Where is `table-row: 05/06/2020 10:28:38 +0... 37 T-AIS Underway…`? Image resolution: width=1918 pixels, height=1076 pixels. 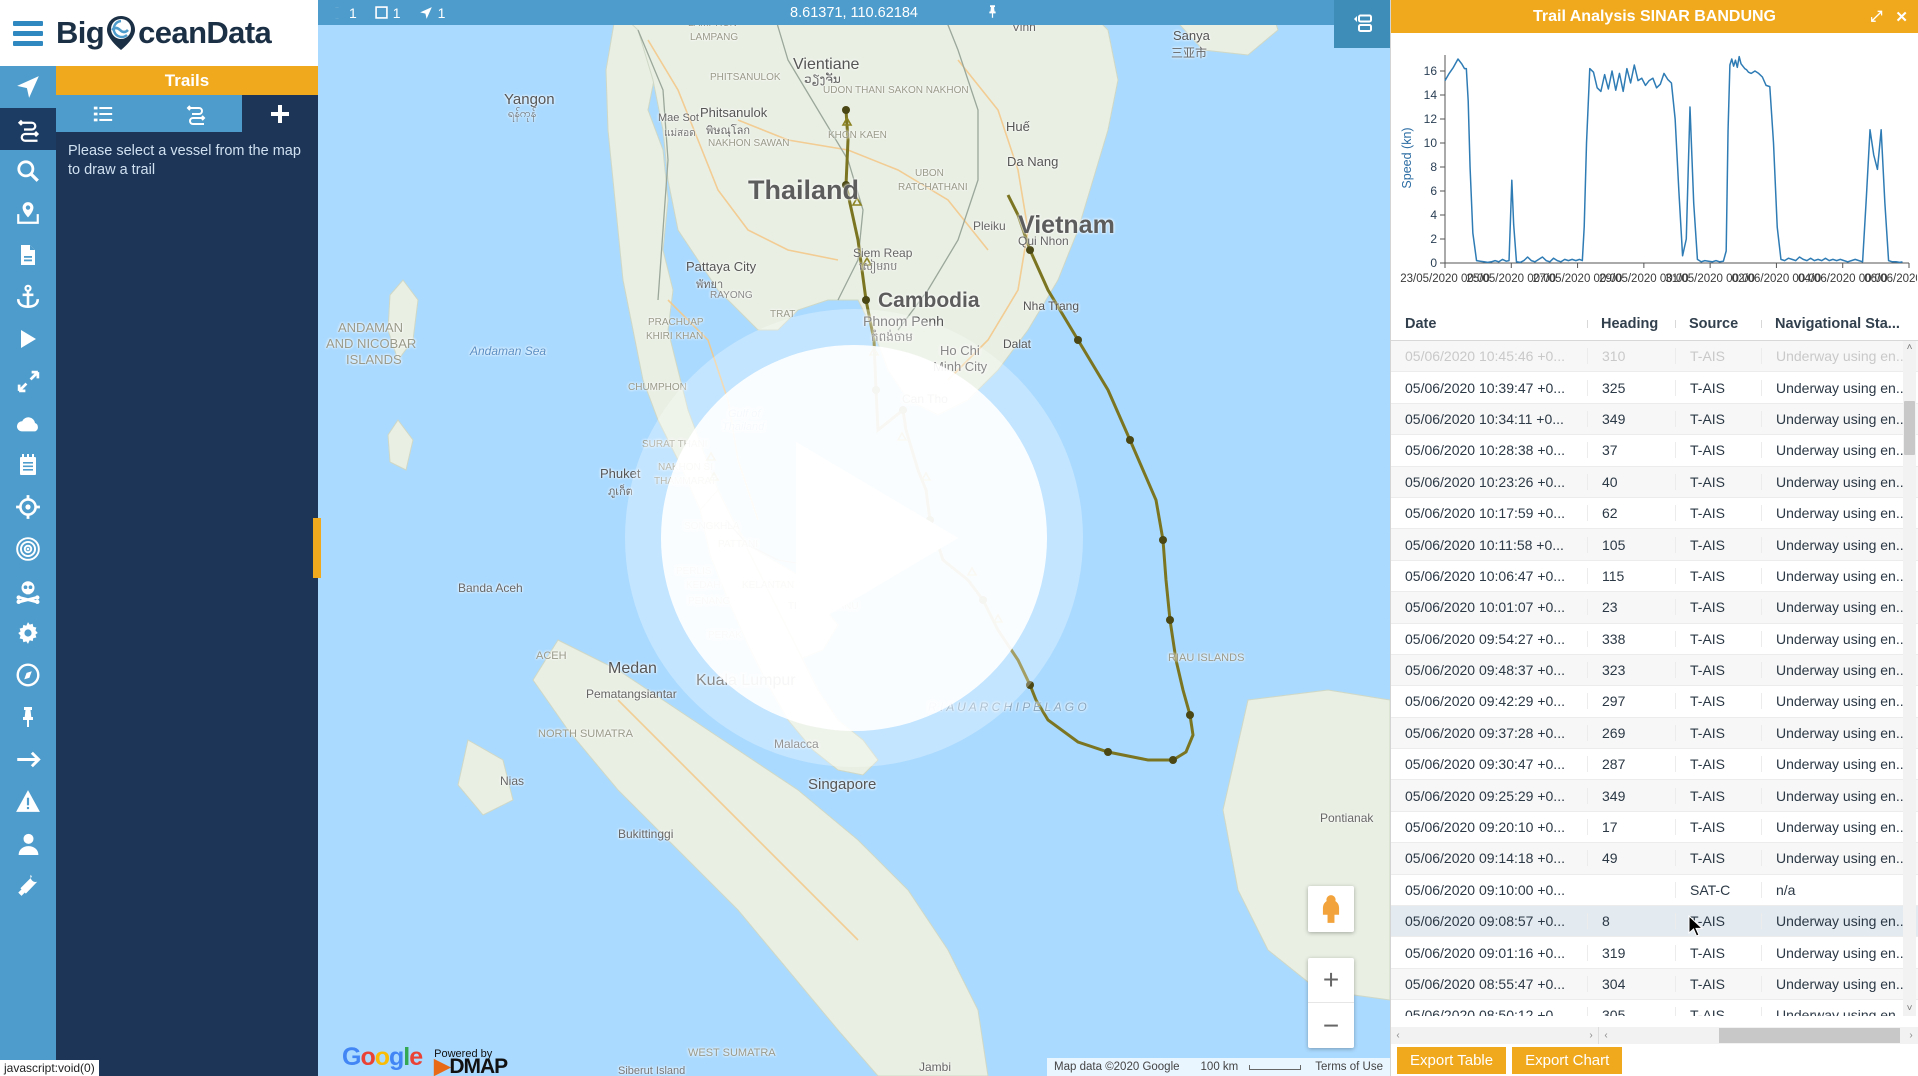 table-row: 05/06/2020 10:28:38 +0... 37 T-AIS Underway… is located at coordinates (1654, 451).